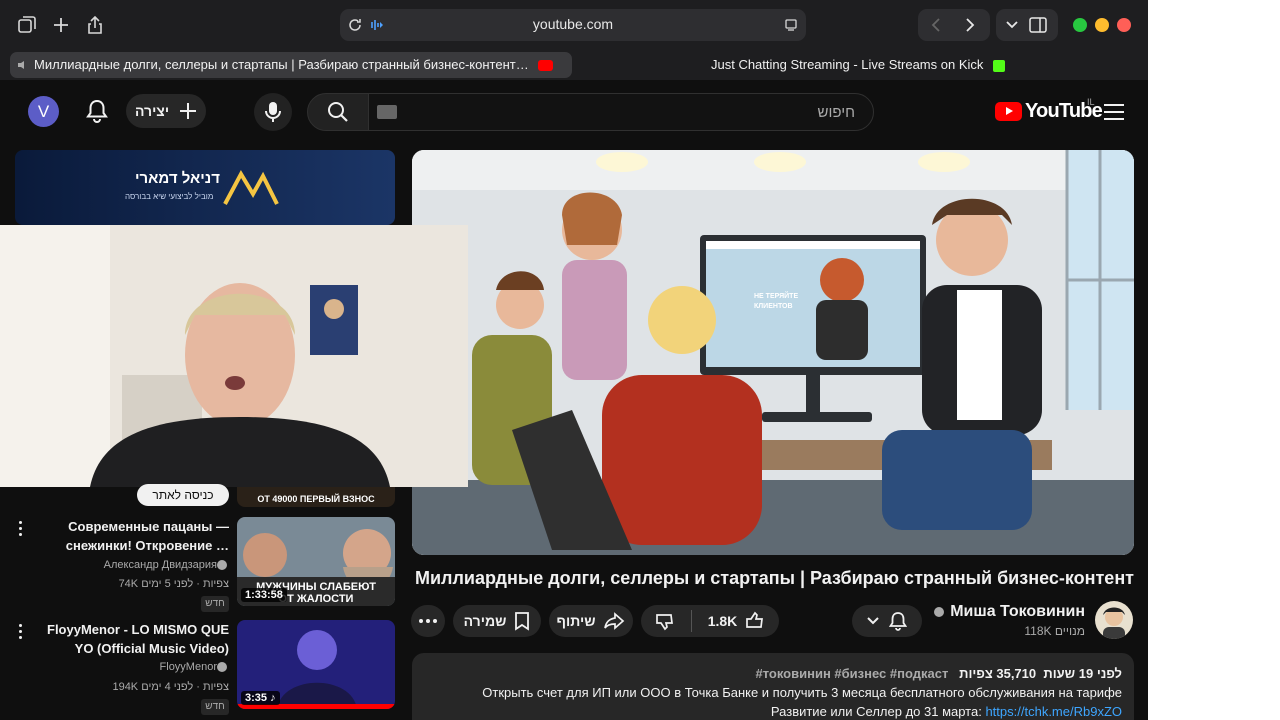 The image size is (1280, 720). Describe the element at coordinates (522, 621) in the screenshot. I see `bookmark-icon` at that location.